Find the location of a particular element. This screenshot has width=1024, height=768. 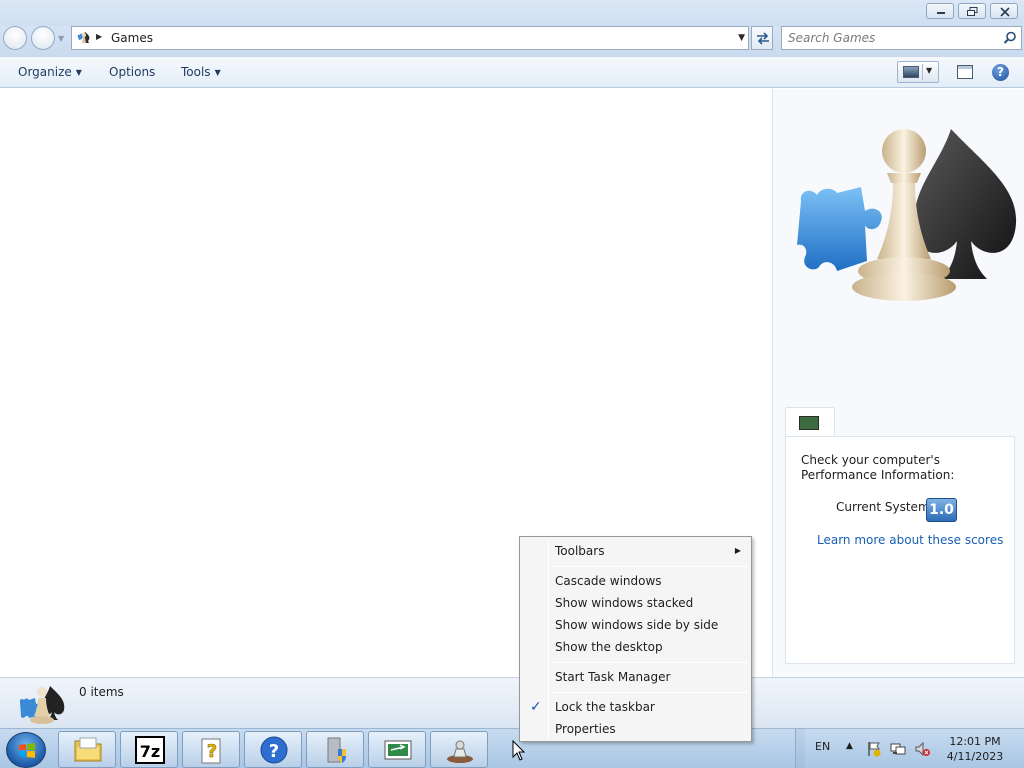

forward-button is located at coordinates (43, 38).